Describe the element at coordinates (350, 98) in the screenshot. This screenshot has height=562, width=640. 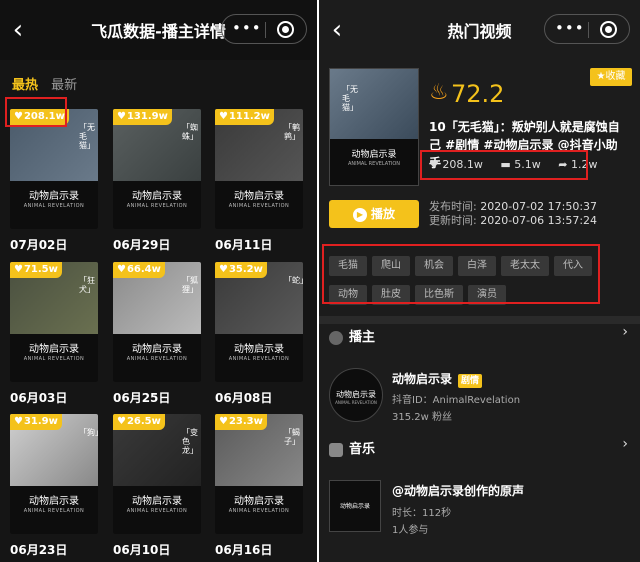
I see `cover-caption: 「无毛猫」` at that location.